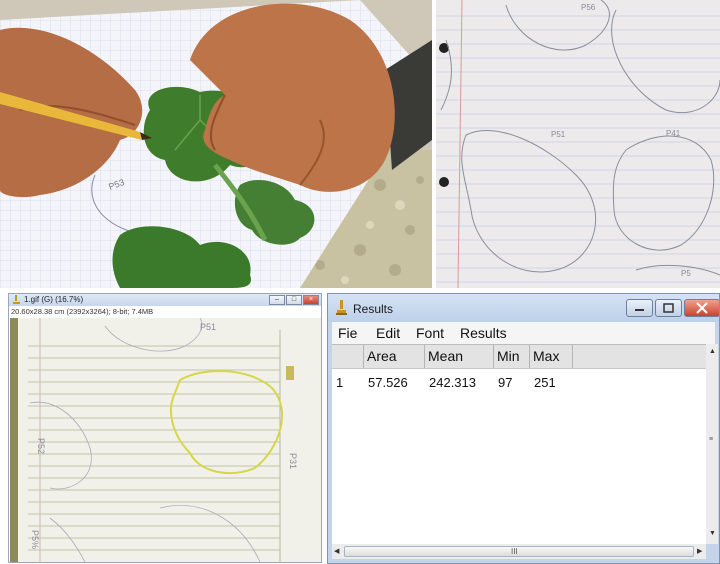 The image size is (720, 564). I want to click on horizontal-scrollbar: ◀ III ▶, so click(519, 551).